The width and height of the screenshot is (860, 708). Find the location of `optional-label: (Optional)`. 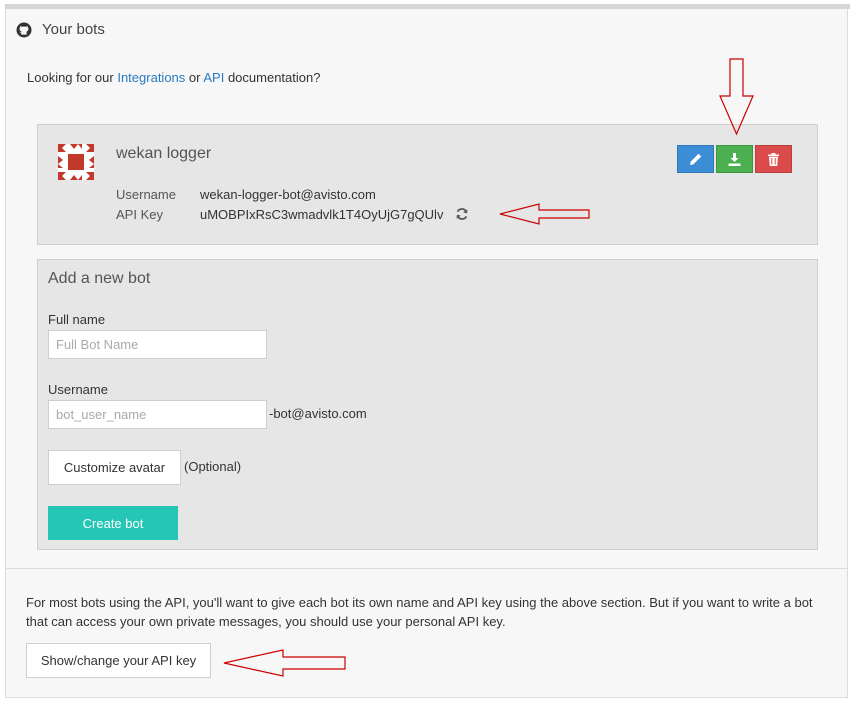

optional-label: (Optional) is located at coordinates (213, 466).